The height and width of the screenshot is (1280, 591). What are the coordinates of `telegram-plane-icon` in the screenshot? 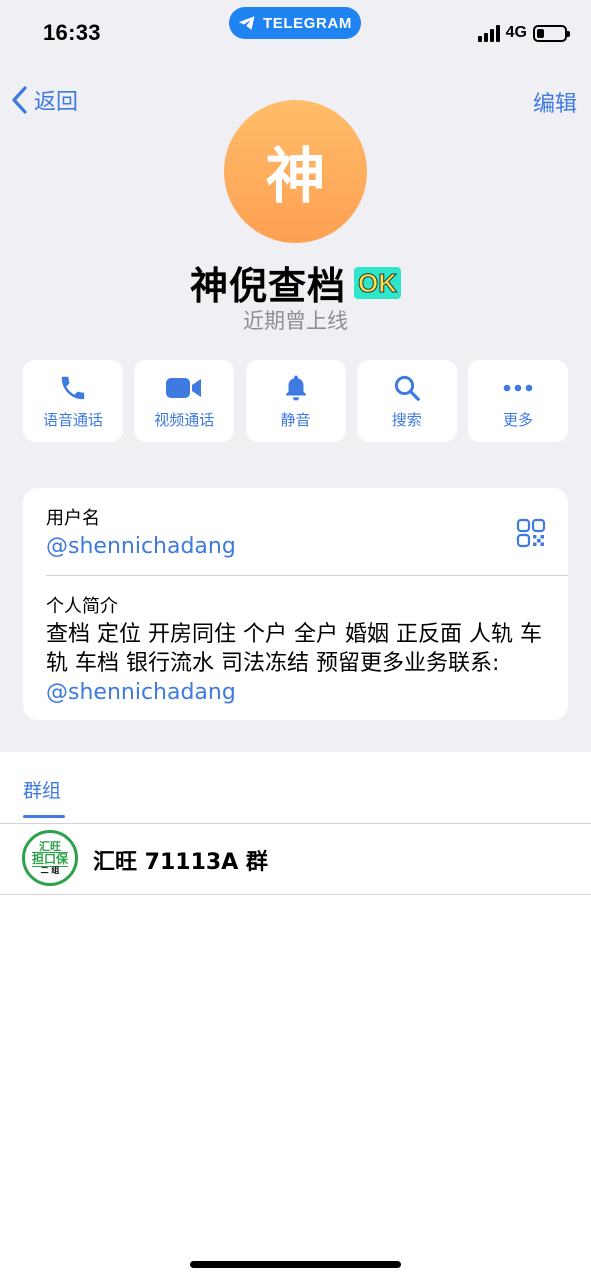 It's located at (246, 23).